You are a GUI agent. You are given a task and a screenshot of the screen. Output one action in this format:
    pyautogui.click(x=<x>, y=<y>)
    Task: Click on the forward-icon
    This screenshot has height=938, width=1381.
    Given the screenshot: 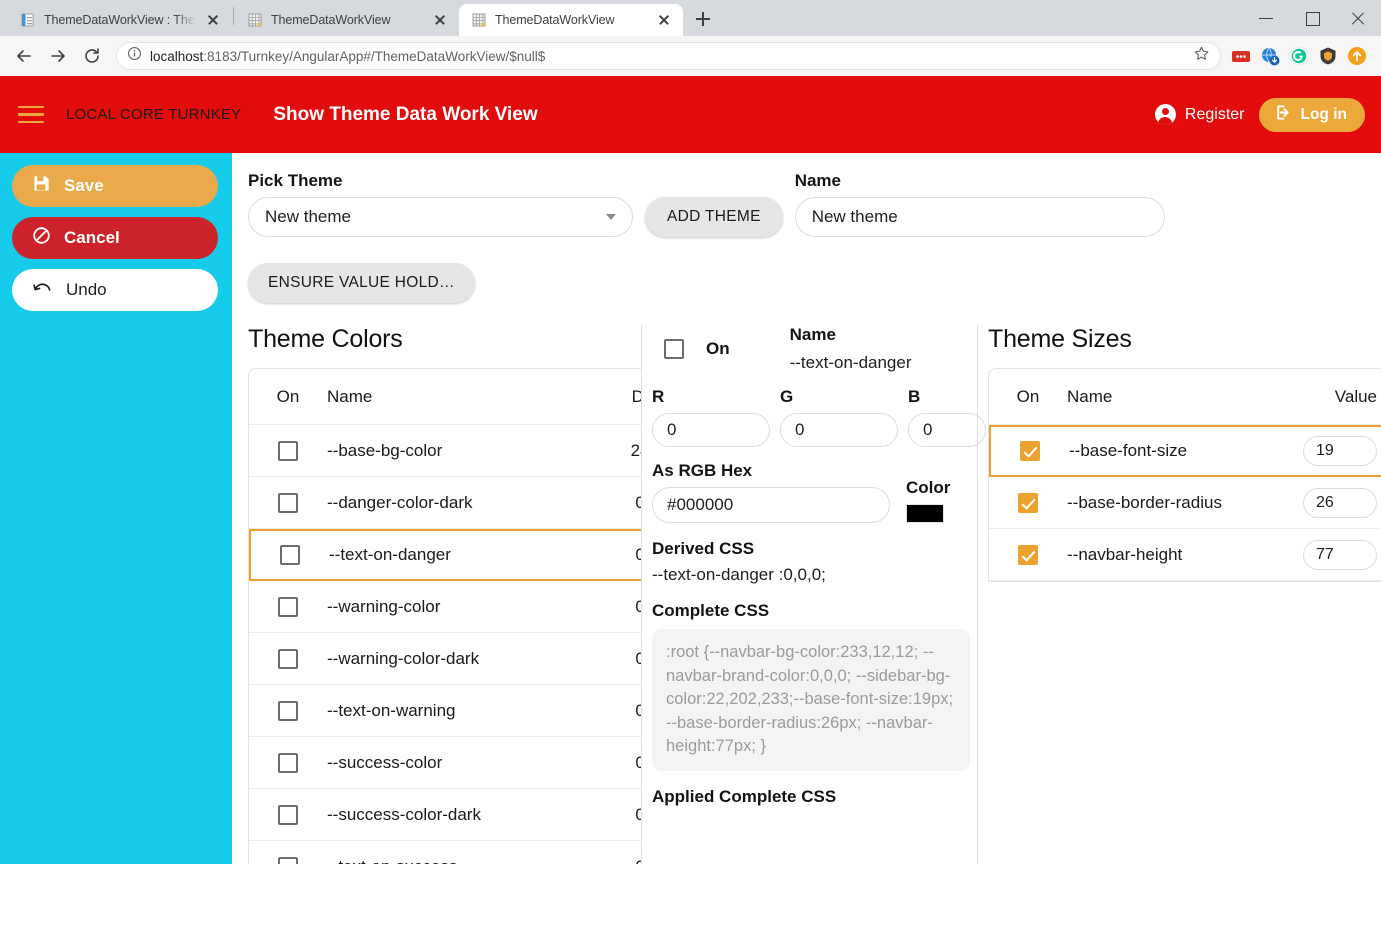 What is the action you would take?
    pyautogui.click(x=58, y=56)
    